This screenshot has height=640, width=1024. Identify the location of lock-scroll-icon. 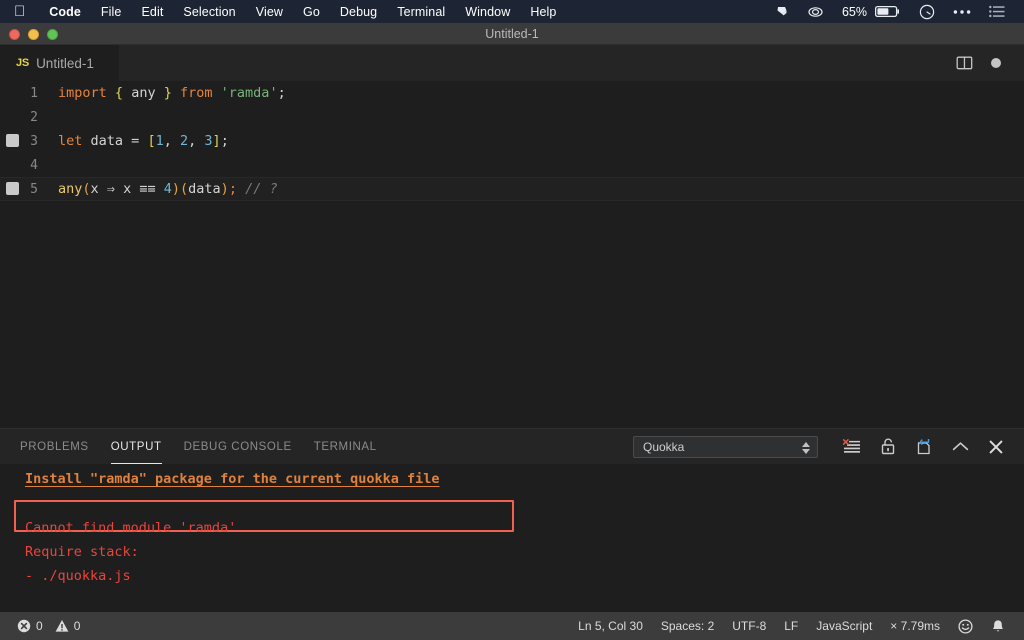
(888, 446).